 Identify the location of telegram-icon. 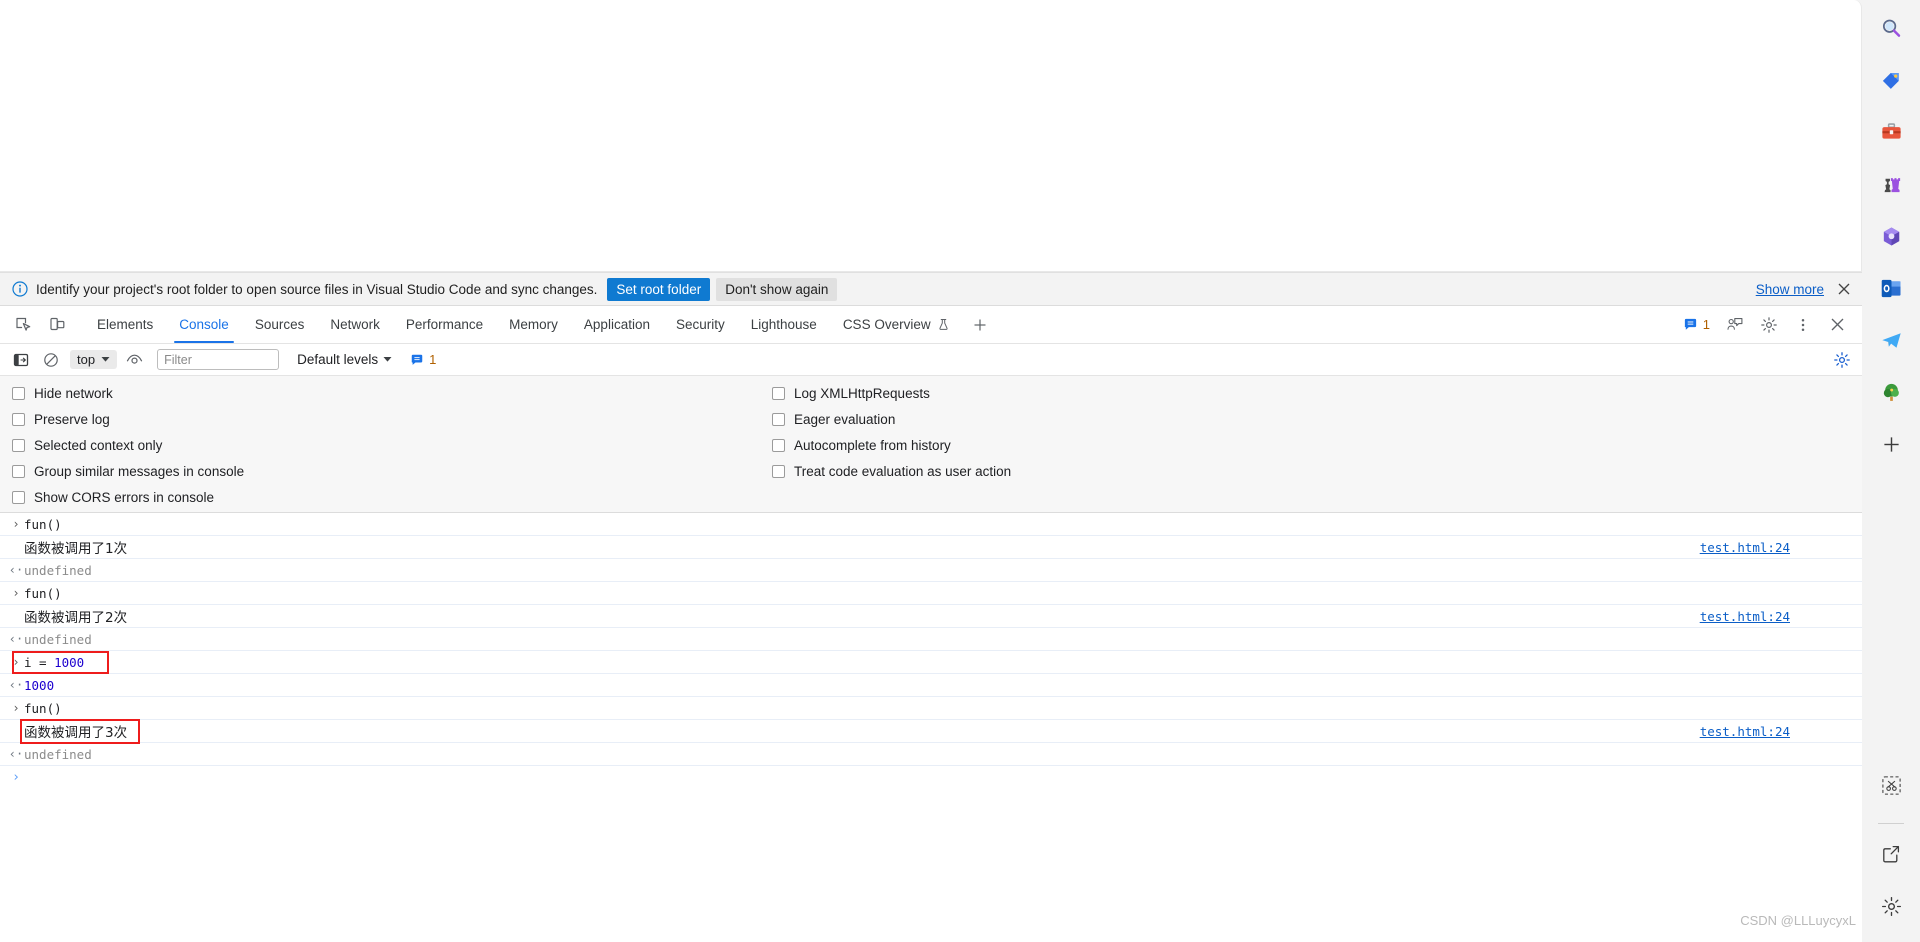
(1891, 340).